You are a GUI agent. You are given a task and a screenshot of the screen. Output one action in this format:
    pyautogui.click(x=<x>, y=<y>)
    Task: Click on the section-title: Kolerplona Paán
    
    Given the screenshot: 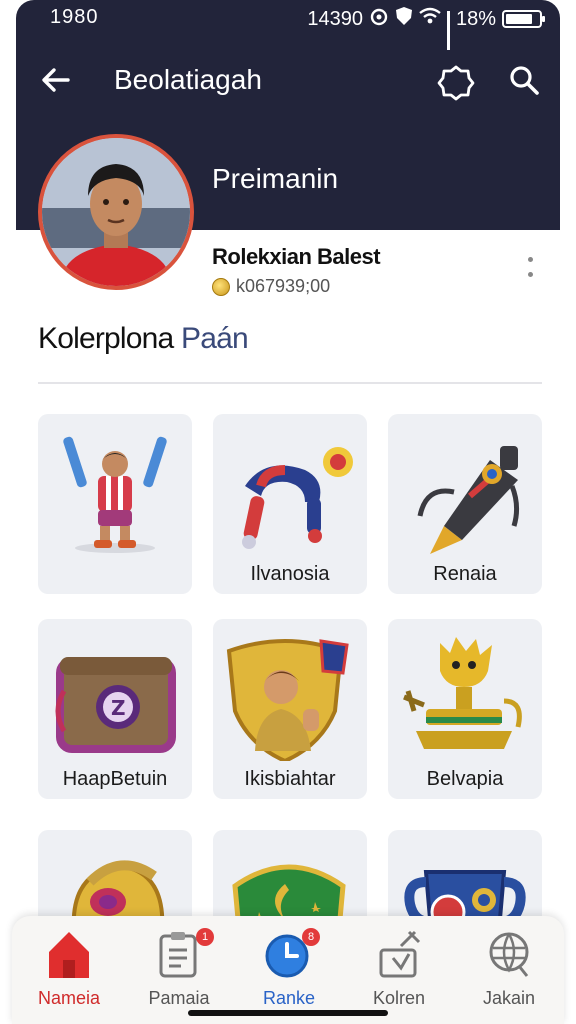 What is the action you would take?
    pyautogui.click(x=143, y=339)
    